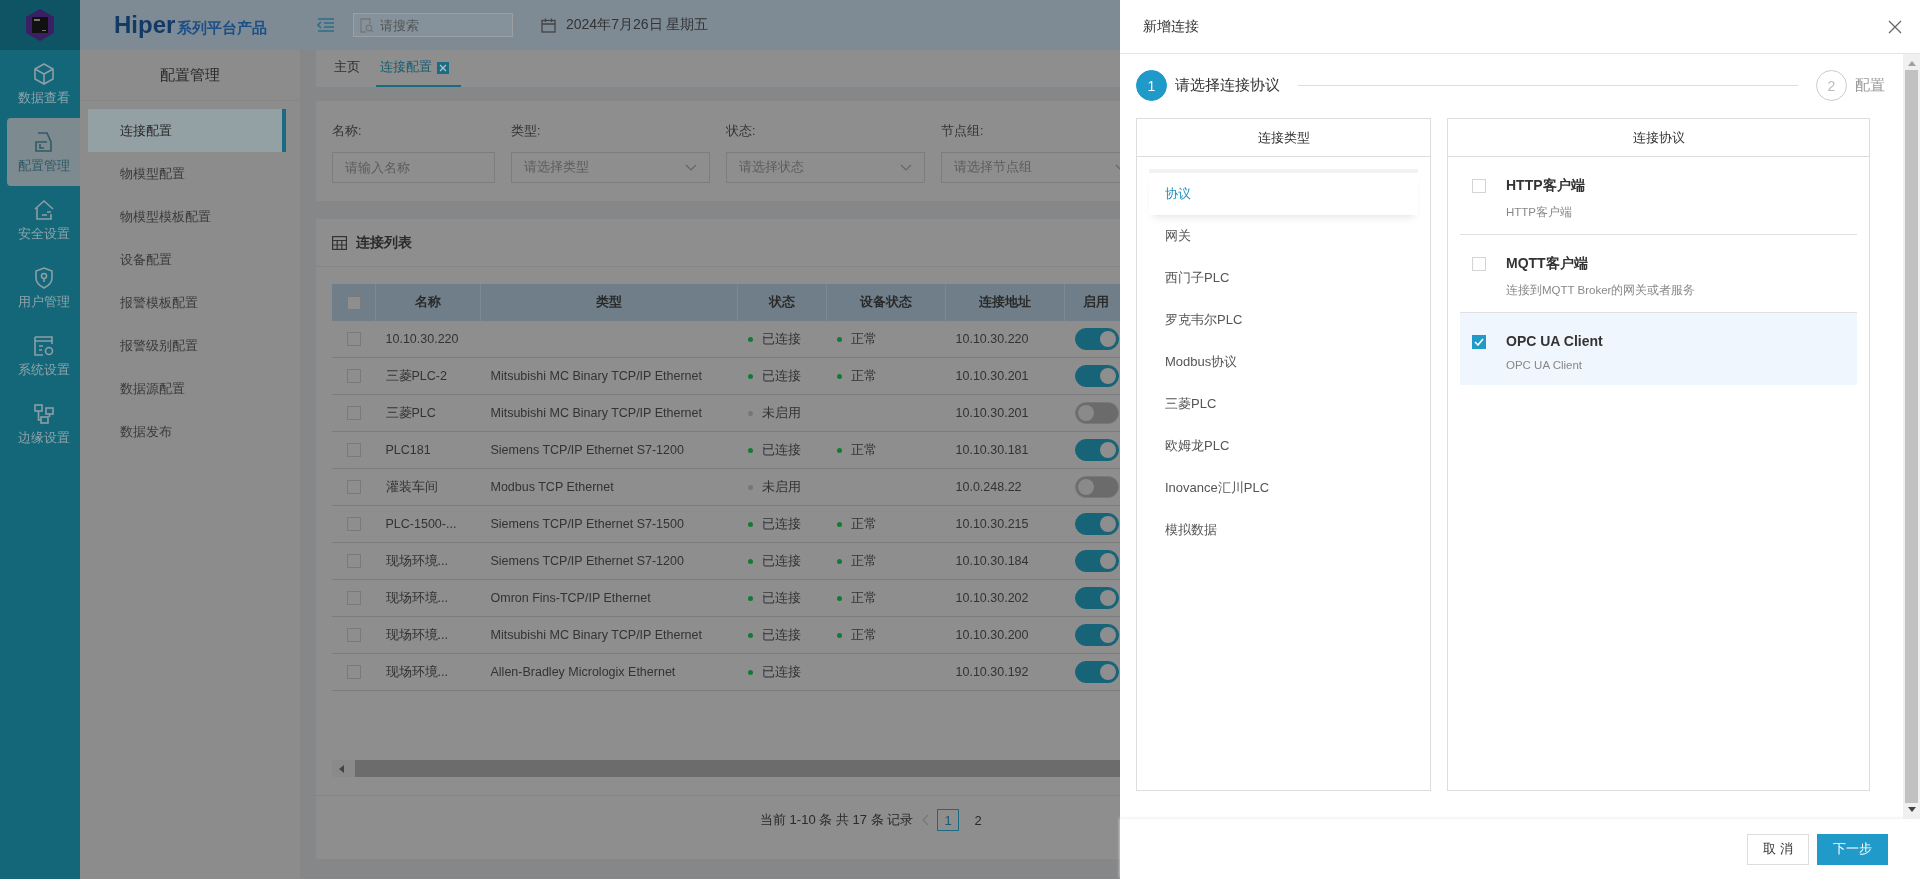 The height and width of the screenshot is (879, 1920). I want to click on dialog-title: 新增连接, so click(1171, 26).